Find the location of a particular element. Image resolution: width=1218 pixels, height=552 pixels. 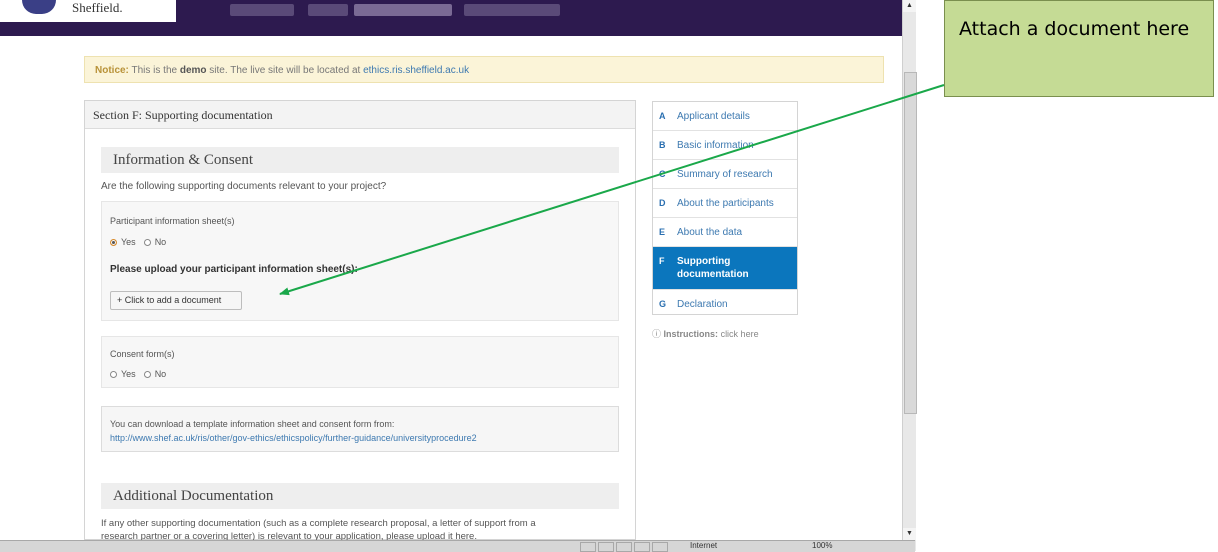

logo-text: Sheffield. is located at coordinates (97, 7).